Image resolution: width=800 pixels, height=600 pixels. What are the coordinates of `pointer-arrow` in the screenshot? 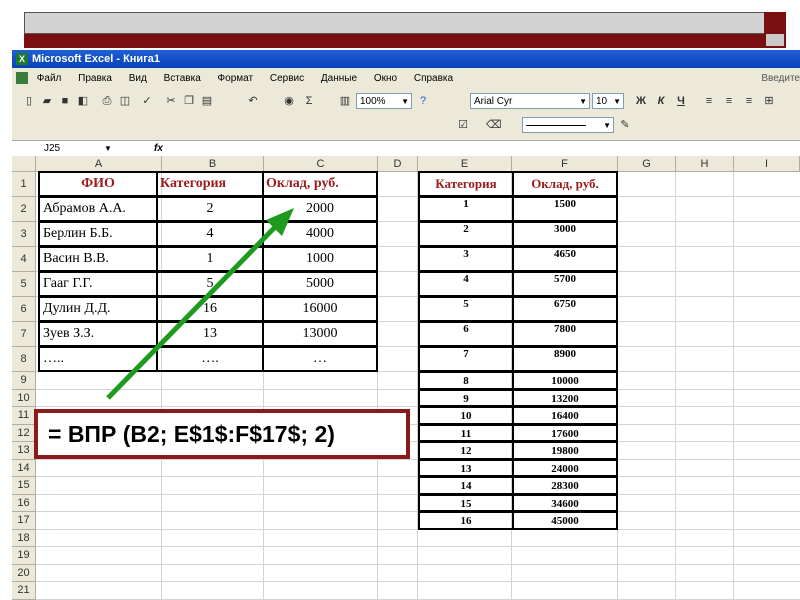 It's located at (200, 304).